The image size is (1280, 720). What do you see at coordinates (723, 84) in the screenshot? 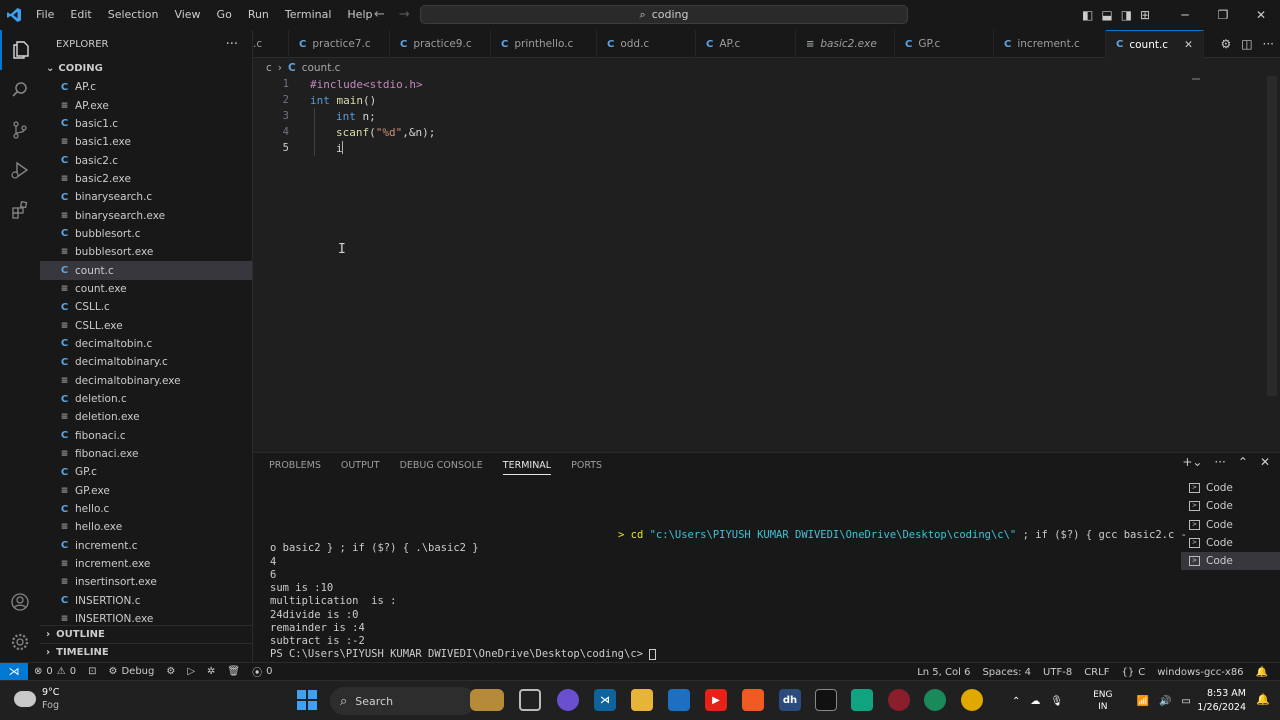
I see `code-line-1: 1 #include<stdio.h>` at bounding box center [723, 84].